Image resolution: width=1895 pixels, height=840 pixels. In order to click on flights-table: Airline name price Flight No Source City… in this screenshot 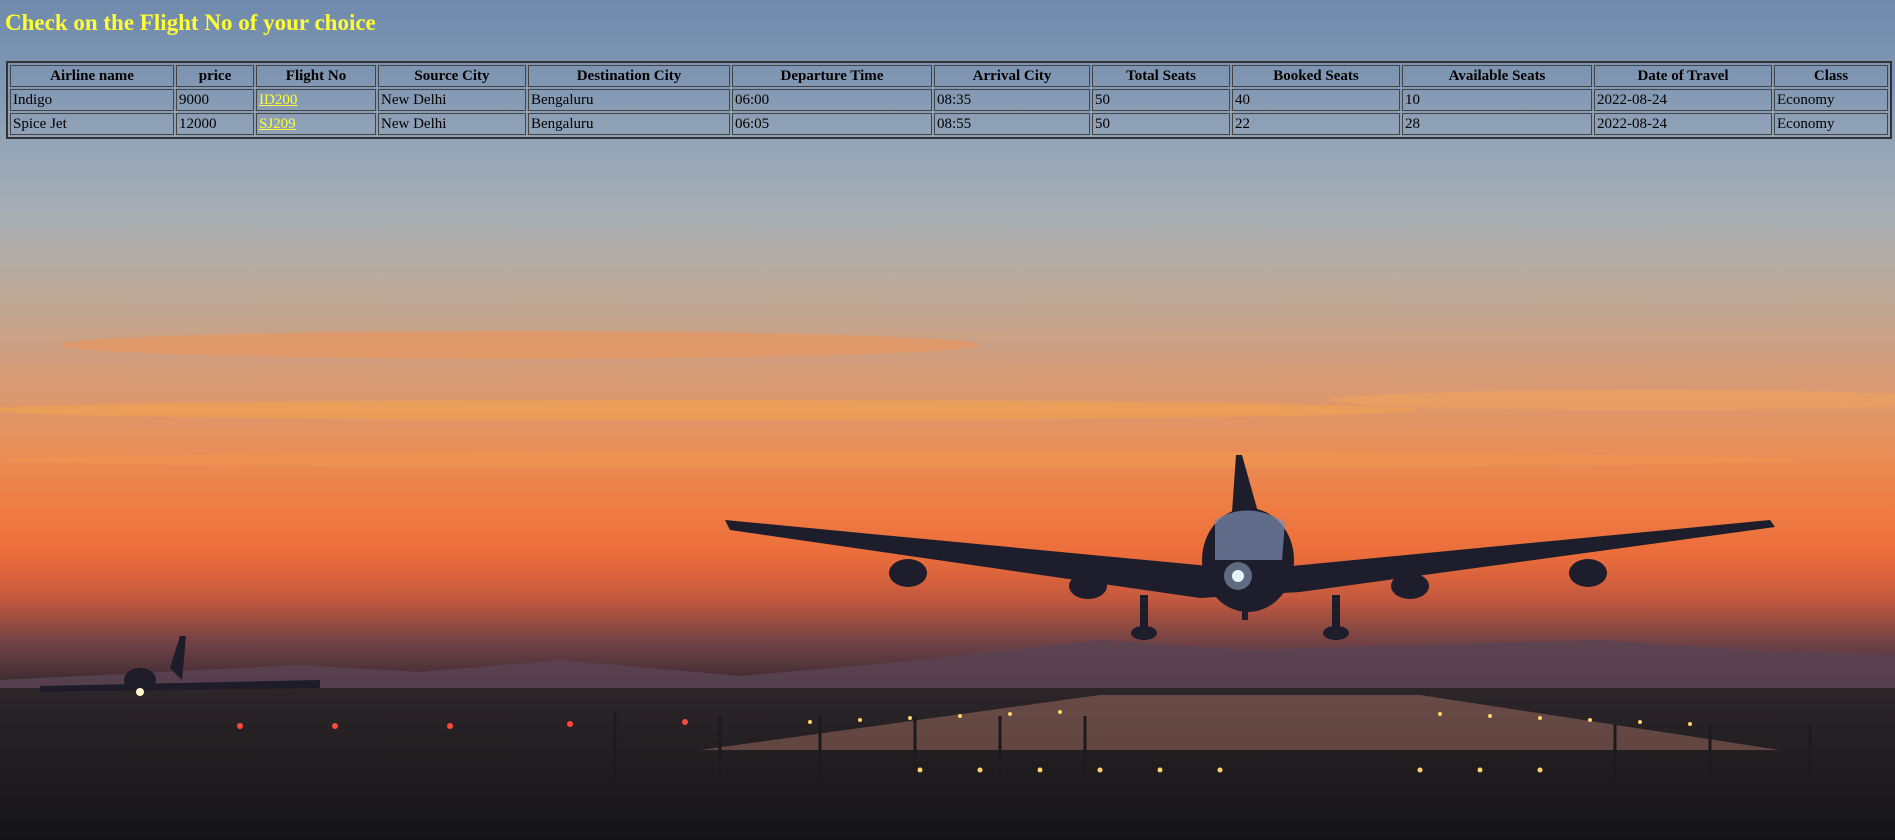, I will do `click(949, 100)`.